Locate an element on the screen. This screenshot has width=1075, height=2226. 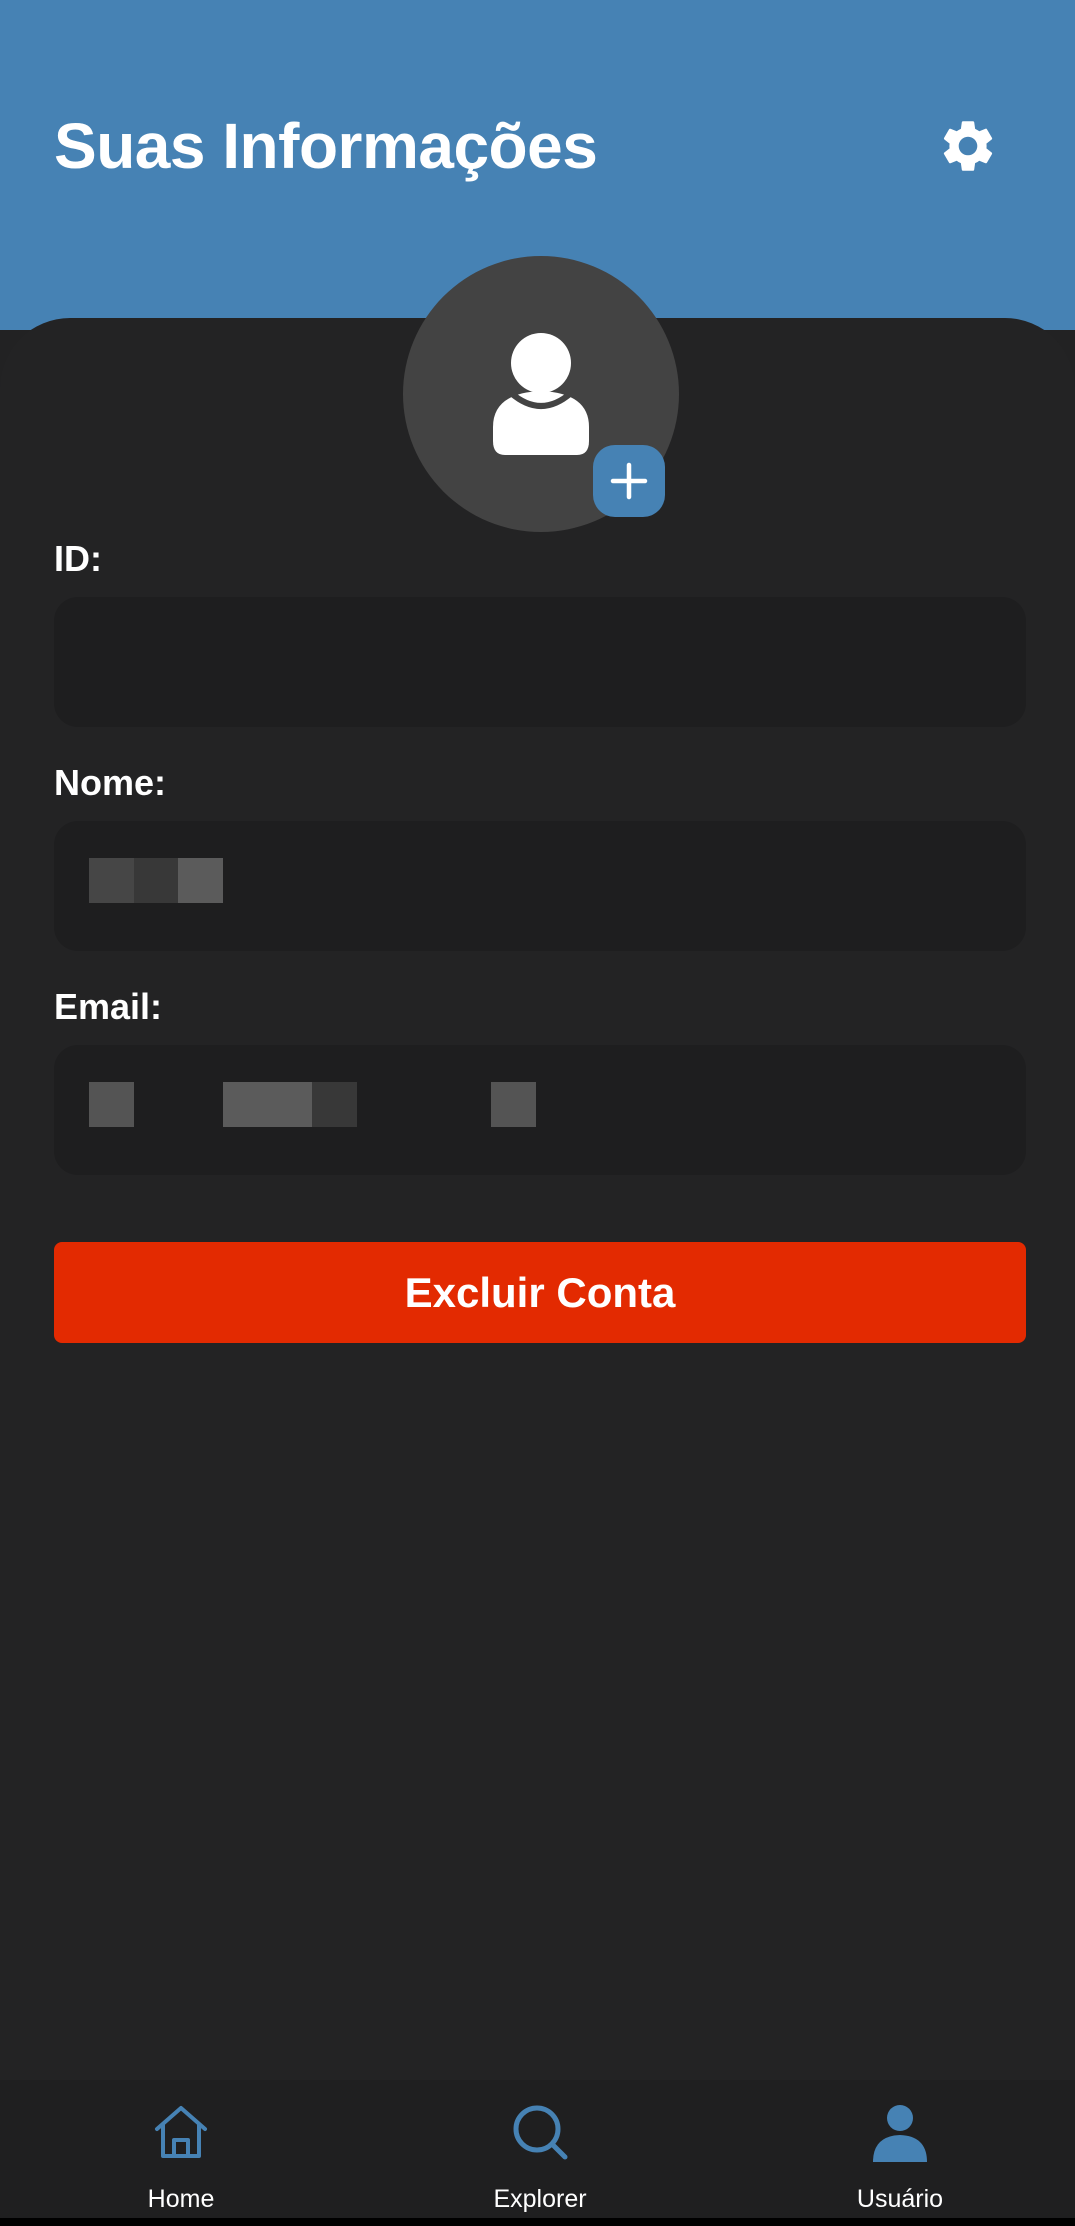
plus-icon is located at coordinates (629, 481).